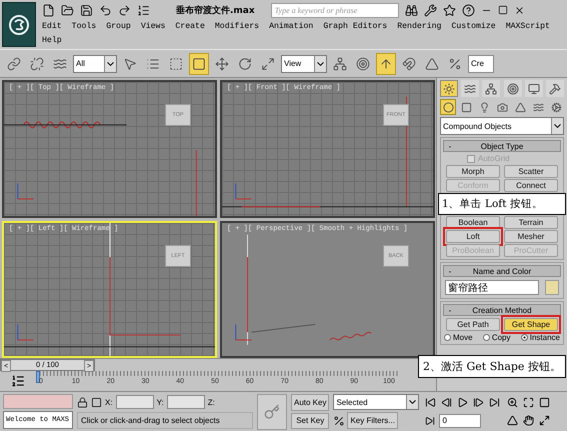  What do you see at coordinates (519, 10) in the screenshot?
I see `close-icon` at bounding box center [519, 10].